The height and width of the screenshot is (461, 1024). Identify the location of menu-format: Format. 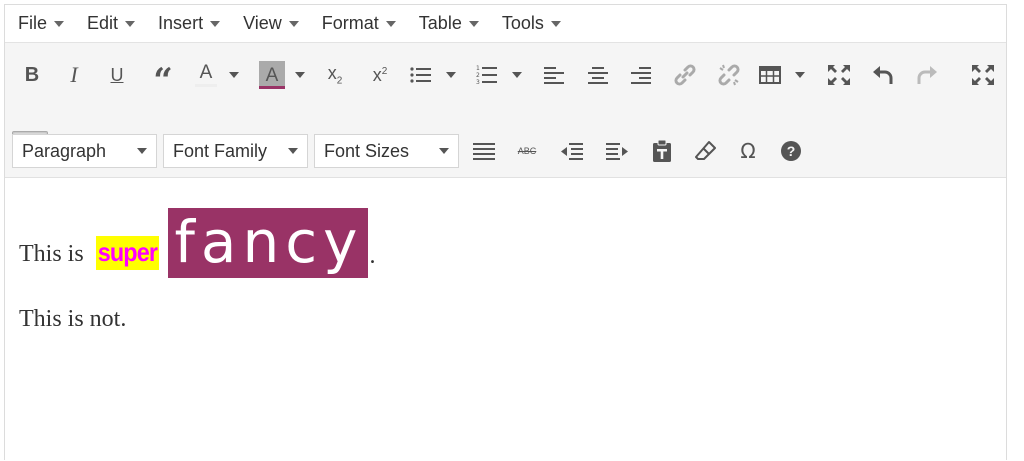
(359, 23).